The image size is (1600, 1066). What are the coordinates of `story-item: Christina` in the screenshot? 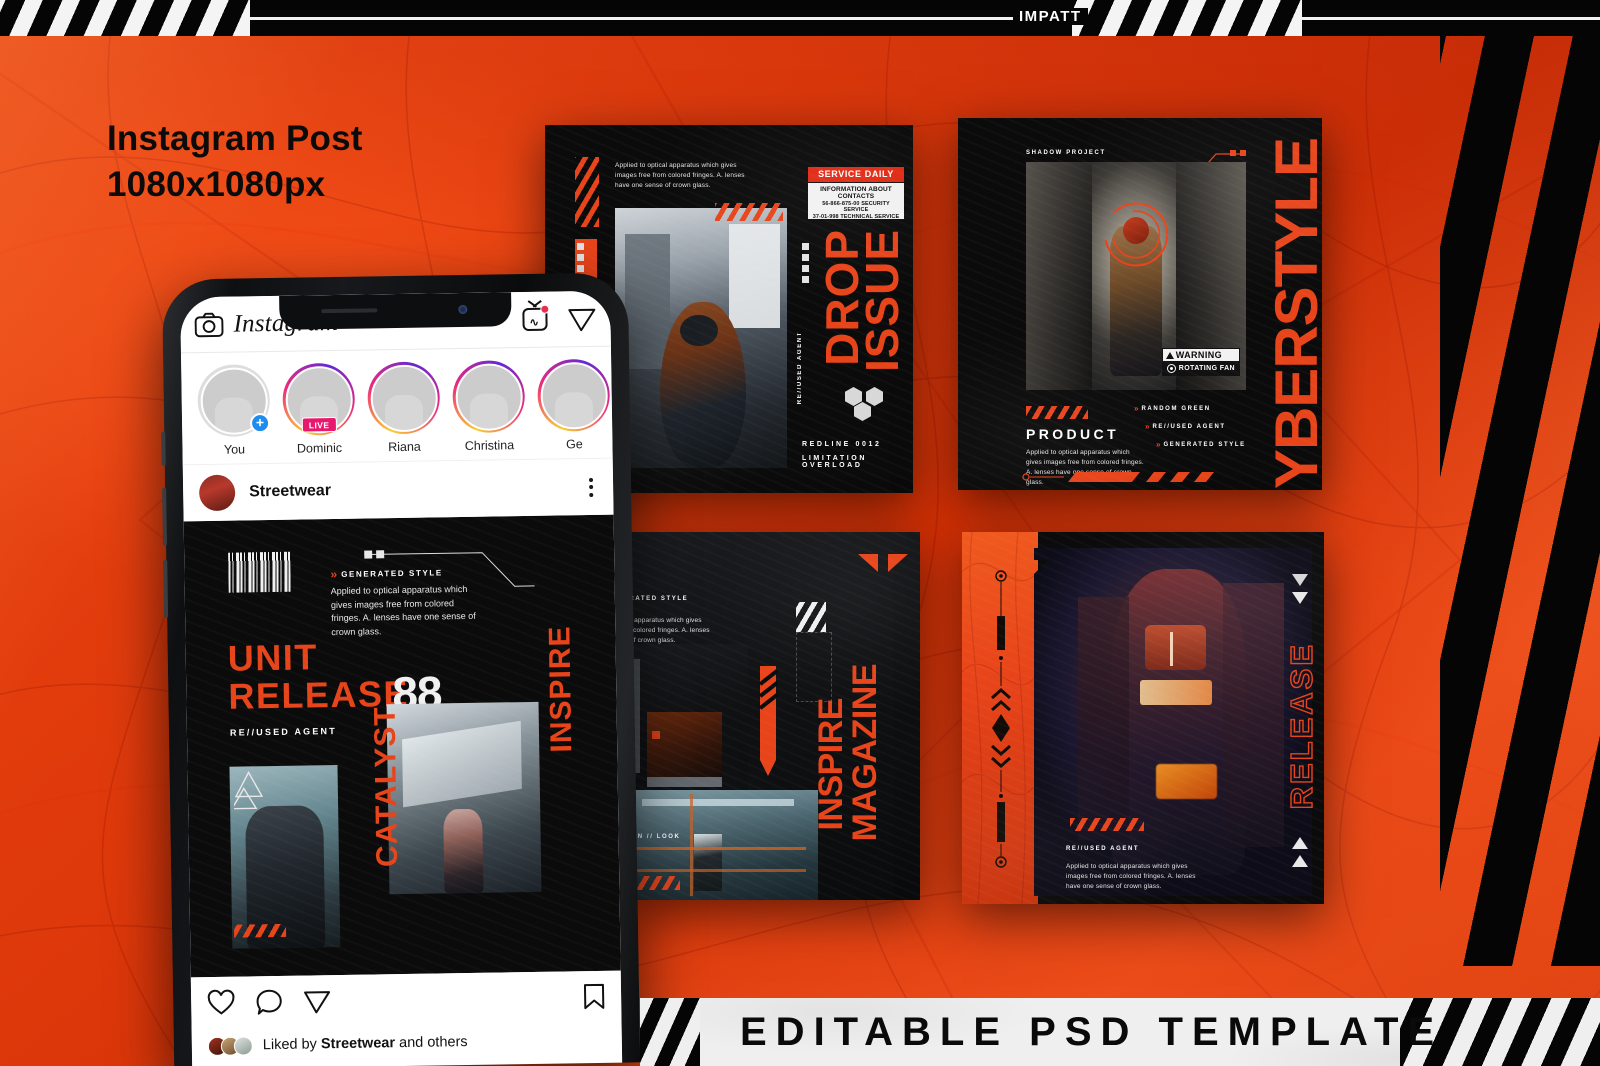 It's located at (489, 410).